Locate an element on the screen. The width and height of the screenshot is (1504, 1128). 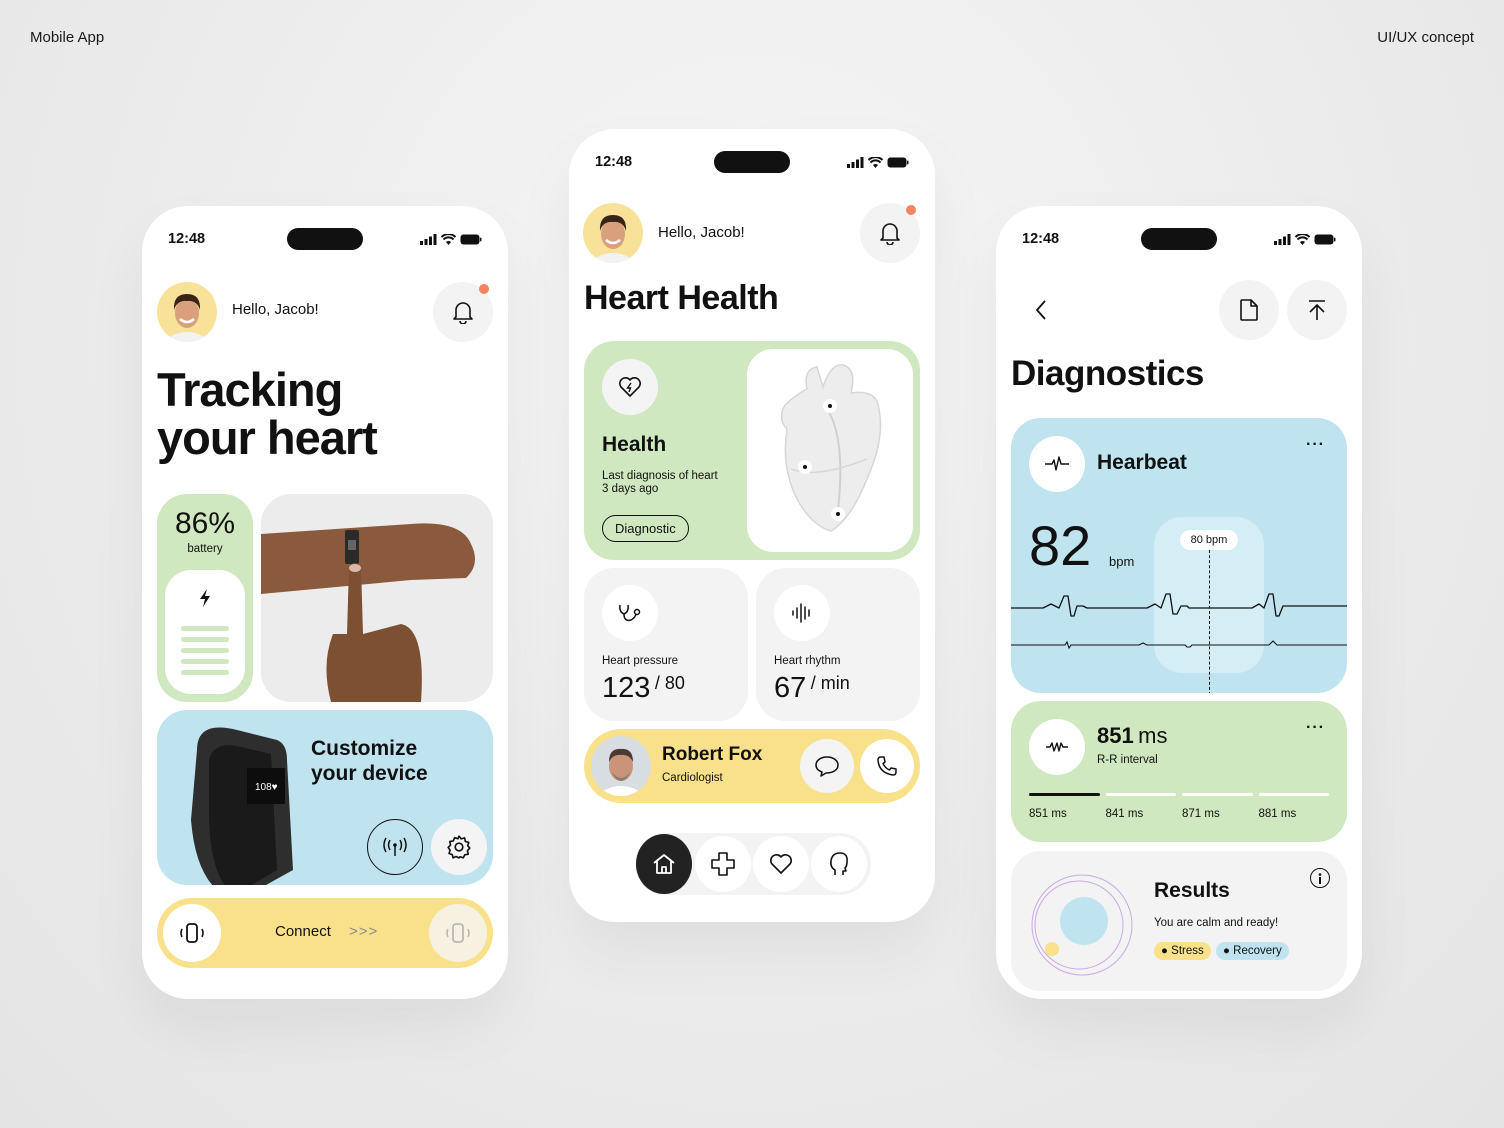
nav-medical is located at coordinates (723, 864).